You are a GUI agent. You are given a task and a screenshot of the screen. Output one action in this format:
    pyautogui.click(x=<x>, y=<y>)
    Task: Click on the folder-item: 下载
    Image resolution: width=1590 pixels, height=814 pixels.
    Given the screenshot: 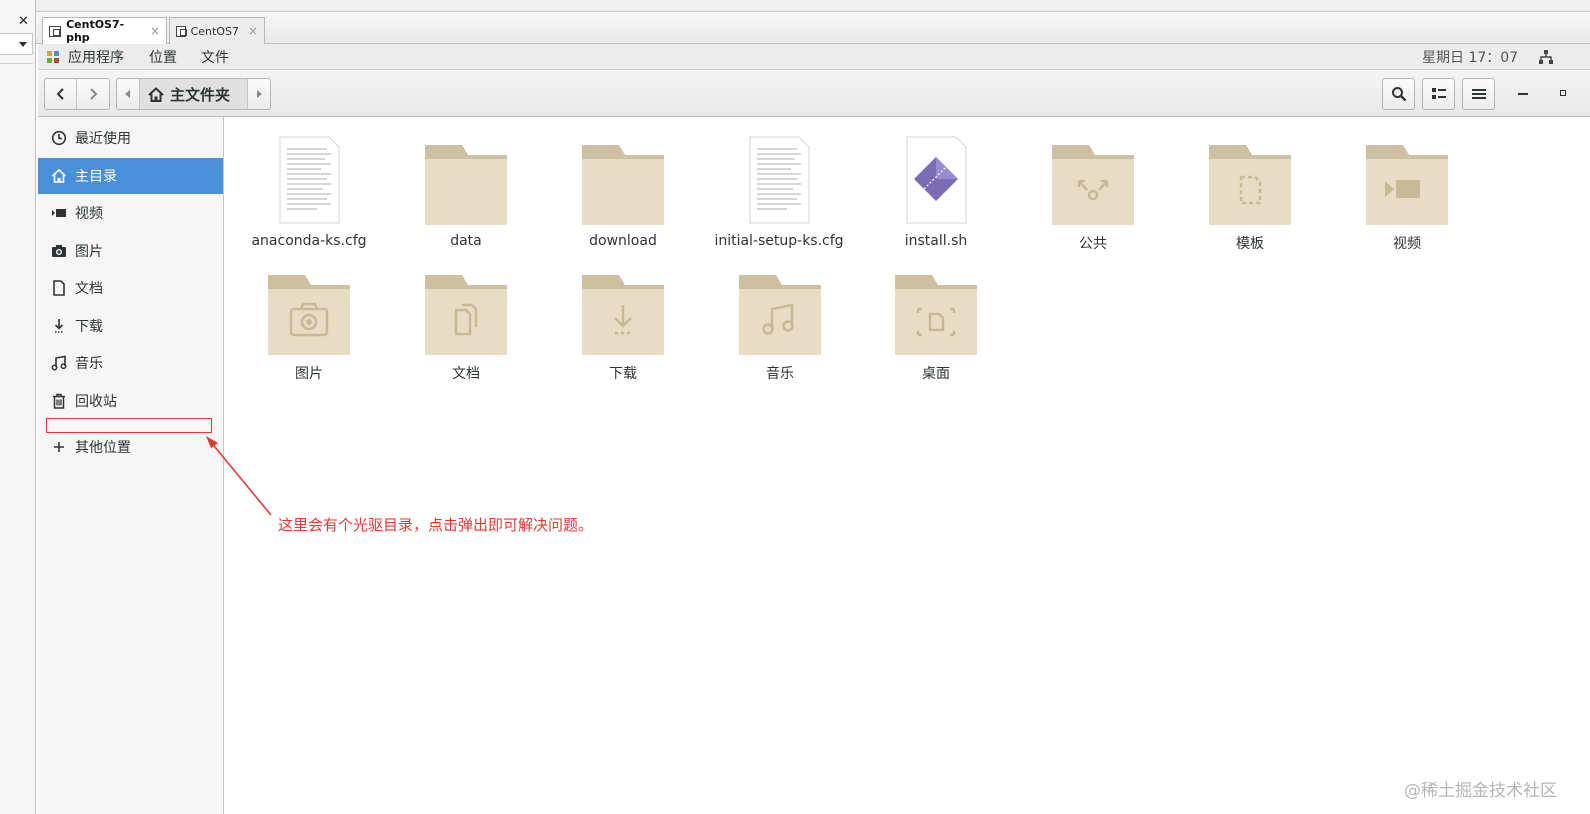 What is the action you would take?
    pyautogui.click(x=623, y=318)
    